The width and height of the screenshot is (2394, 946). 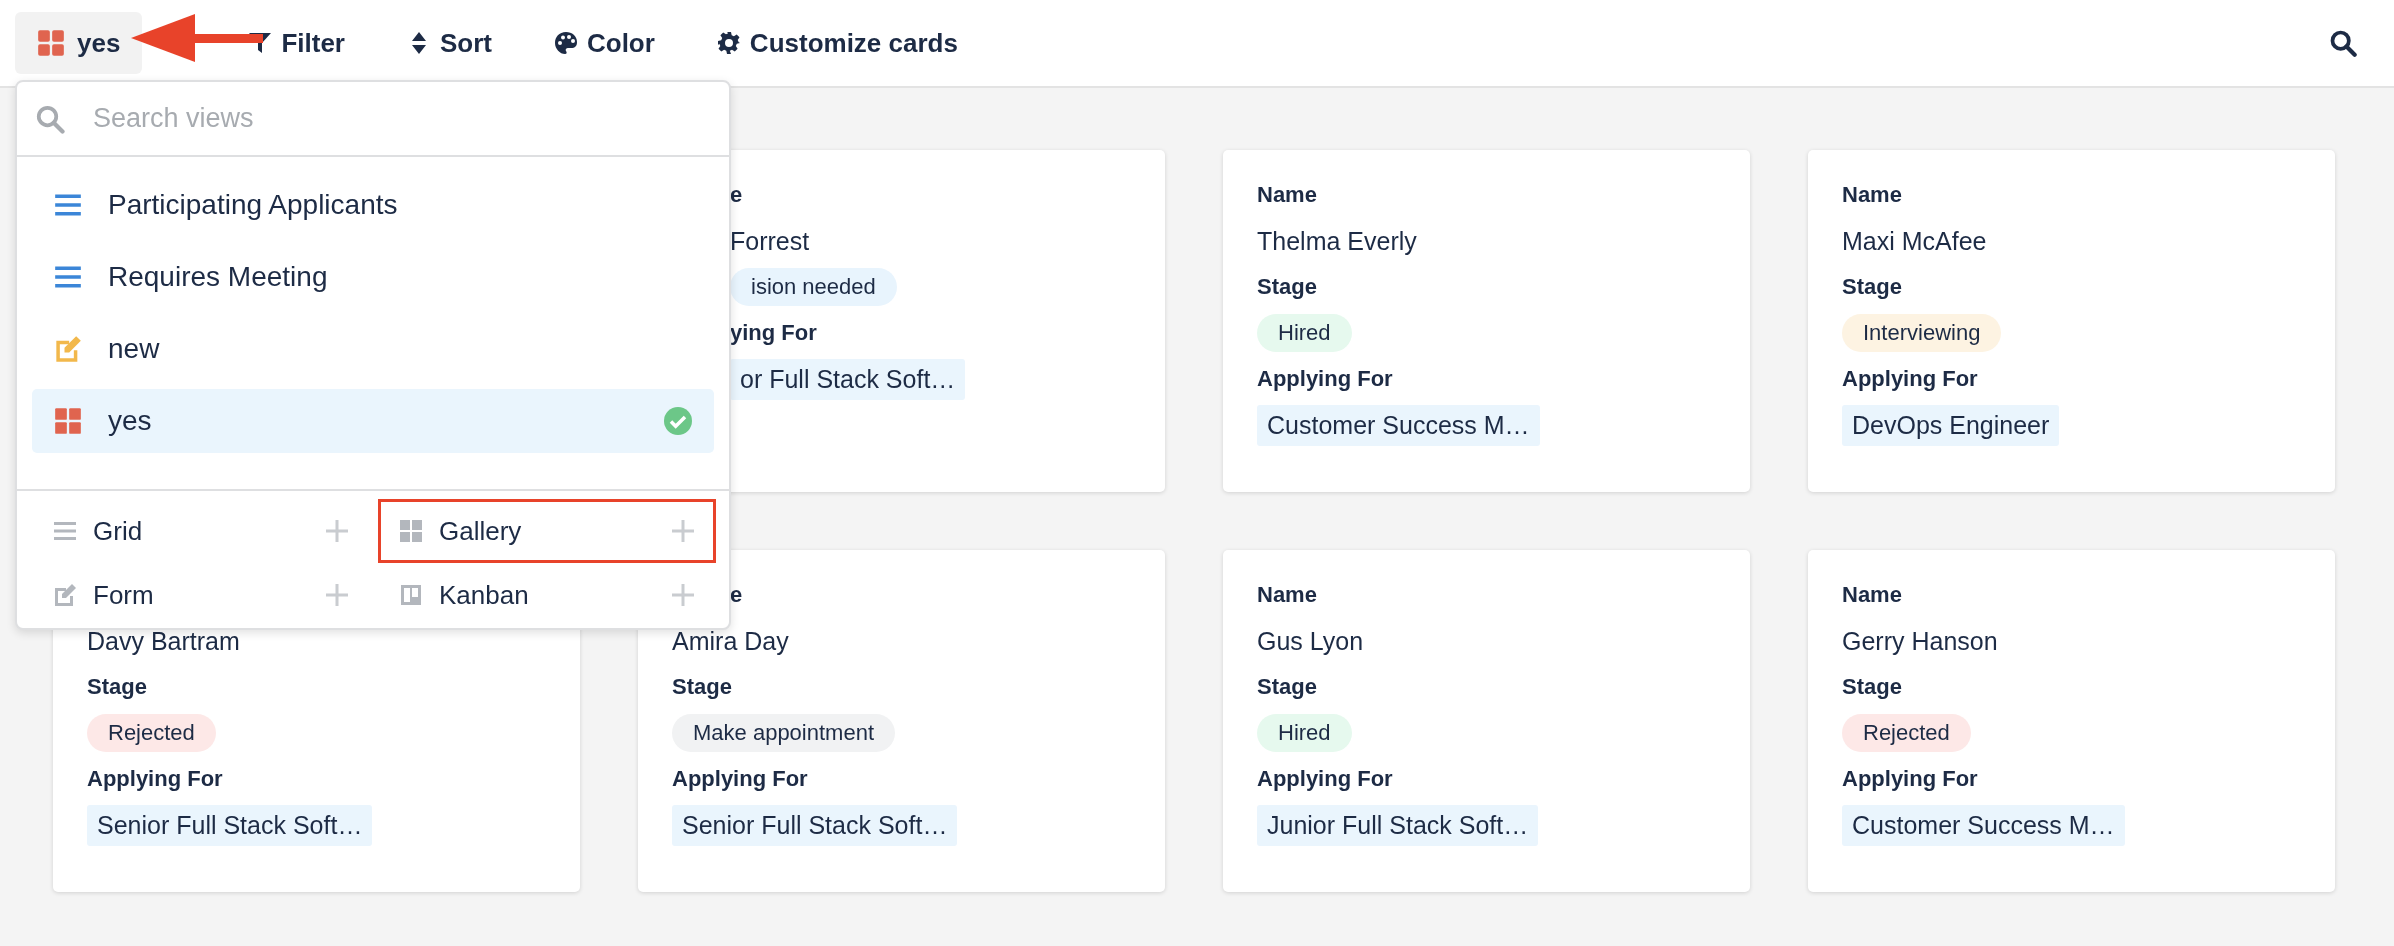 What do you see at coordinates (730, 641) in the screenshot?
I see `field-value: Amira Day` at bounding box center [730, 641].